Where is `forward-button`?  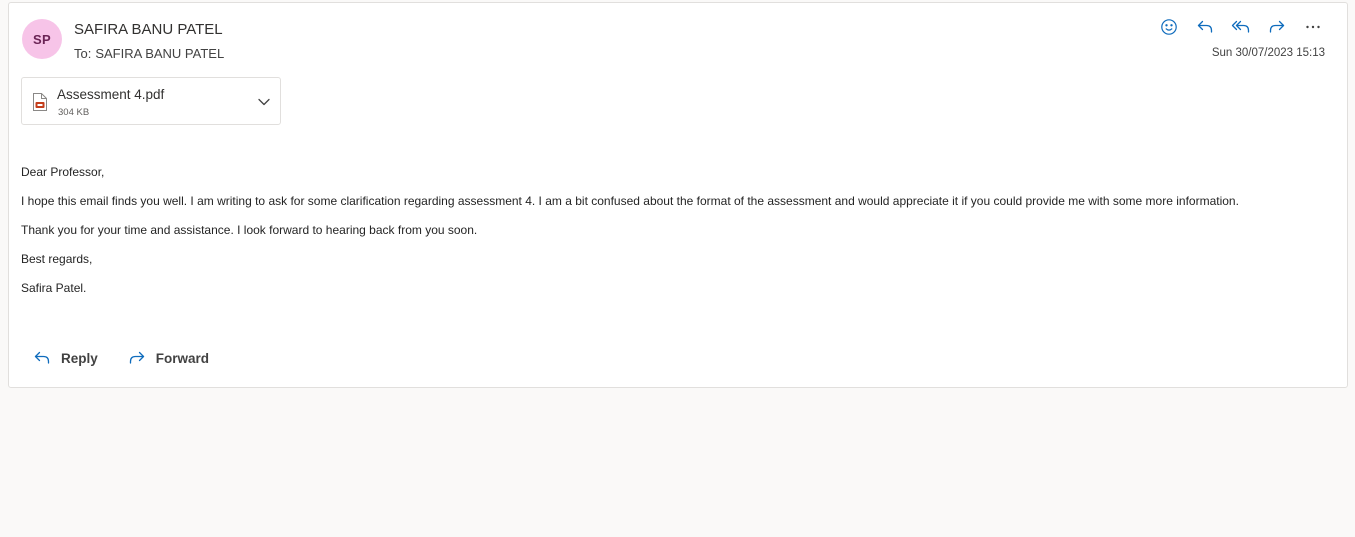 forward-button is located at coordinates (1277, 27).